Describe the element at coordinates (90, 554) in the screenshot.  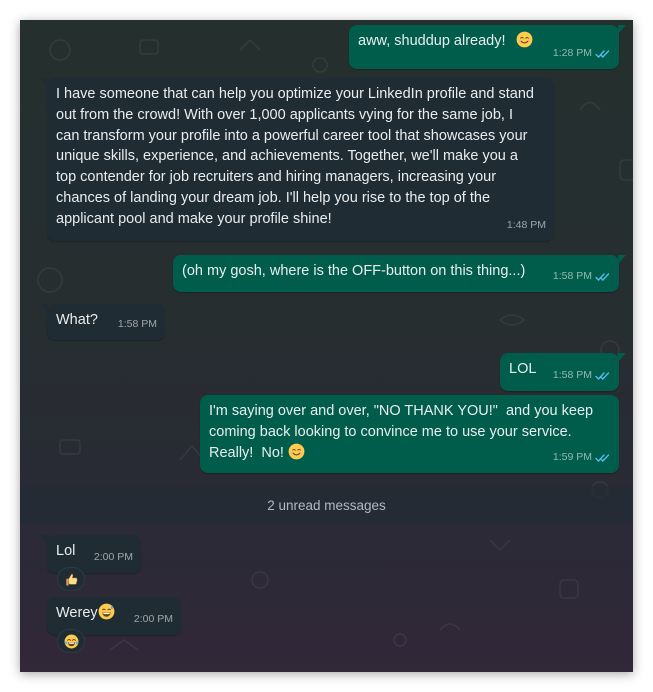
I see `message-bubble-incoming: Lol 2:00 PM` at that location.